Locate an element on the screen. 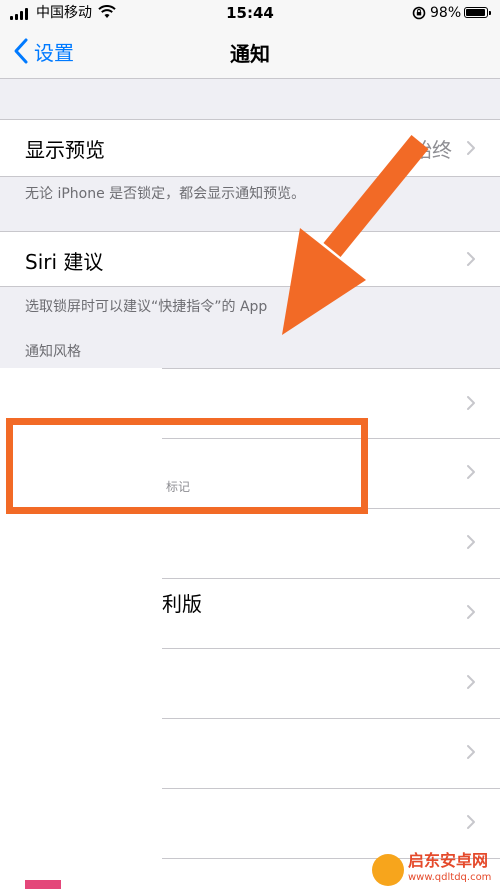 The width and height of the screenshot is (500, 890). app-row-4-label: 利版 is located at coordinates (182, 604).